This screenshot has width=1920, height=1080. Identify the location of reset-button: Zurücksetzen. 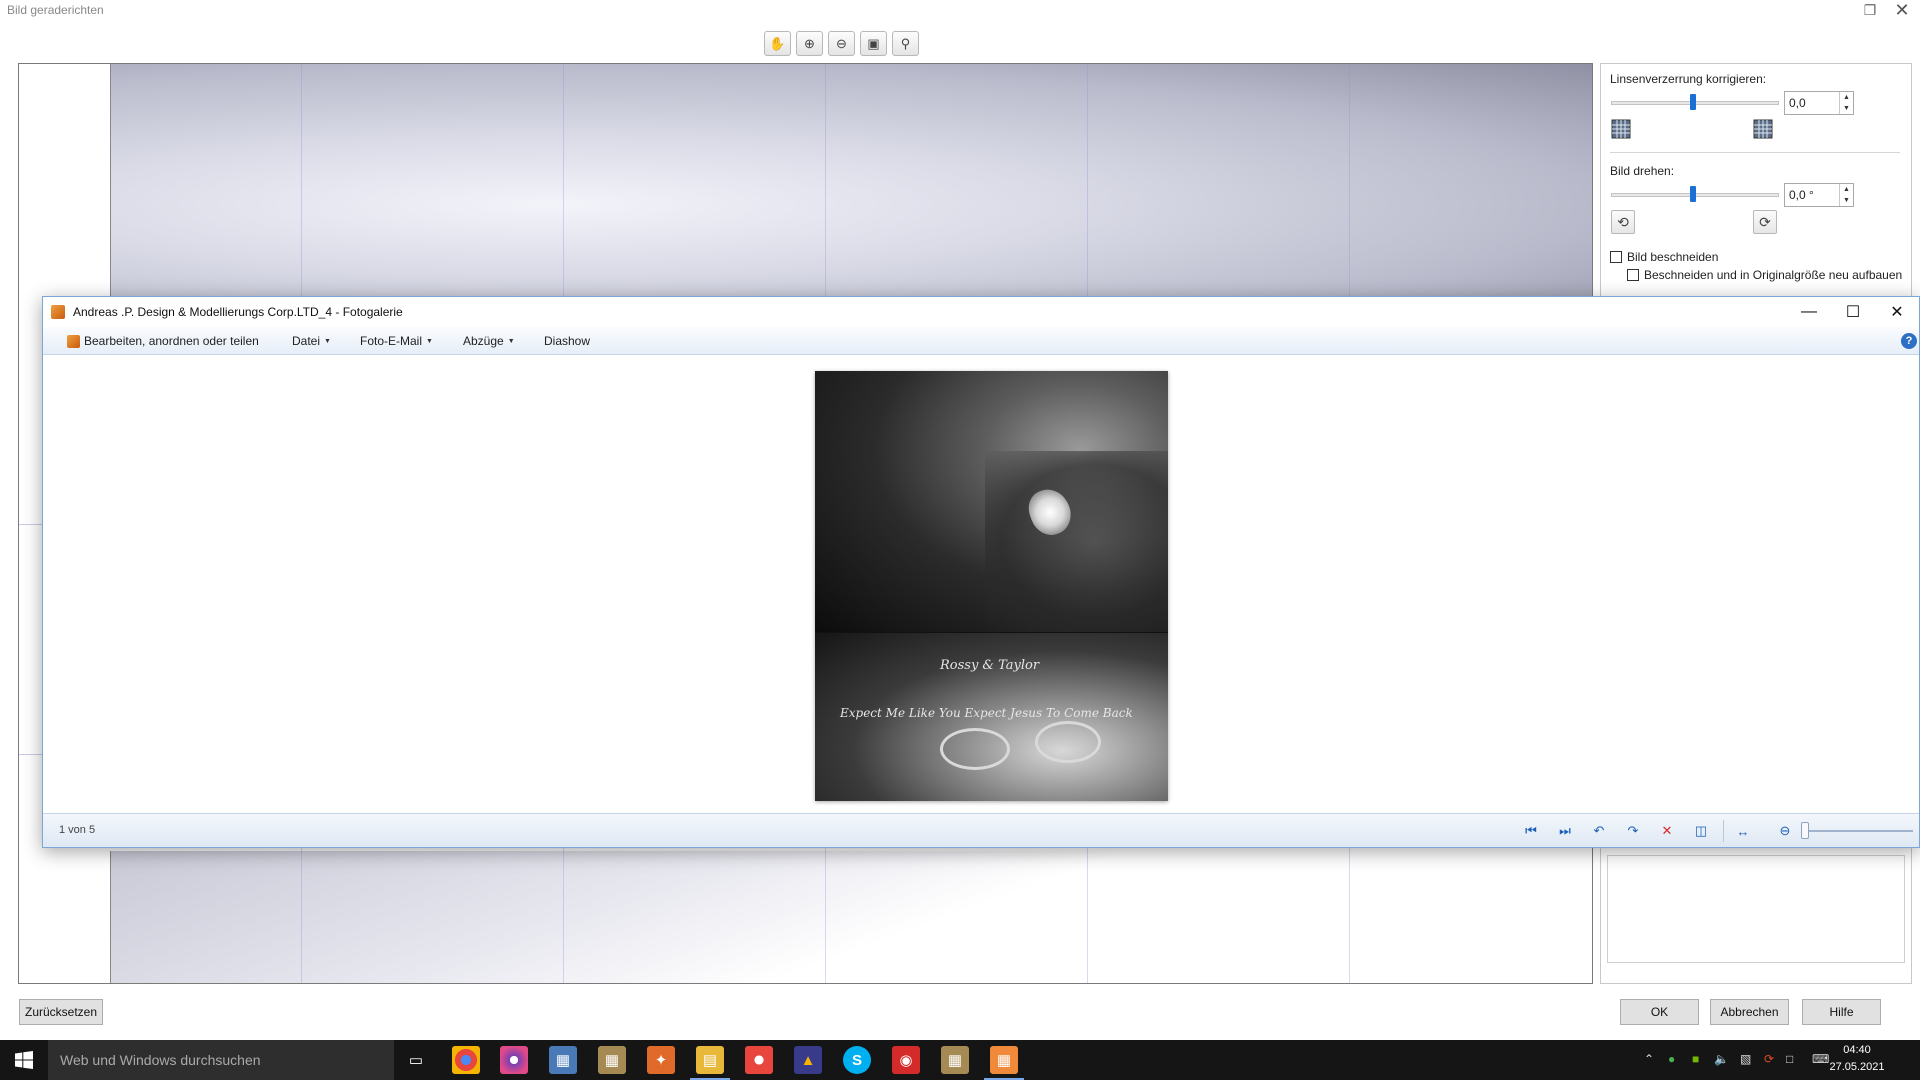
(61, 1012).